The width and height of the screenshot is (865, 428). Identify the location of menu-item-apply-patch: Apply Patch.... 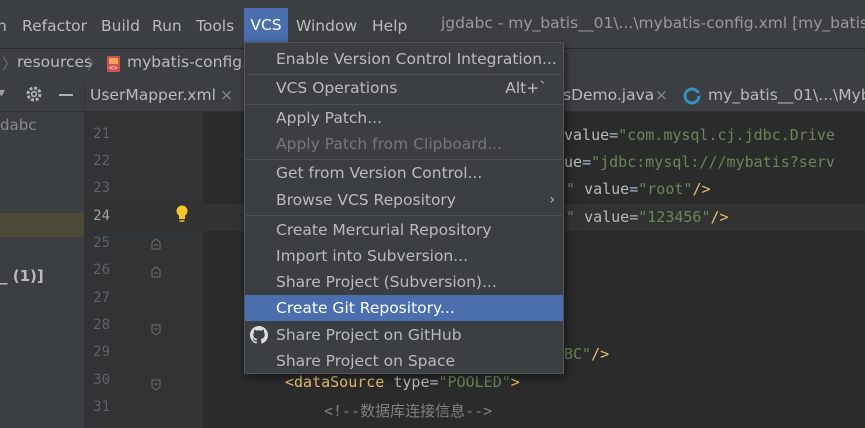
(404, 118).